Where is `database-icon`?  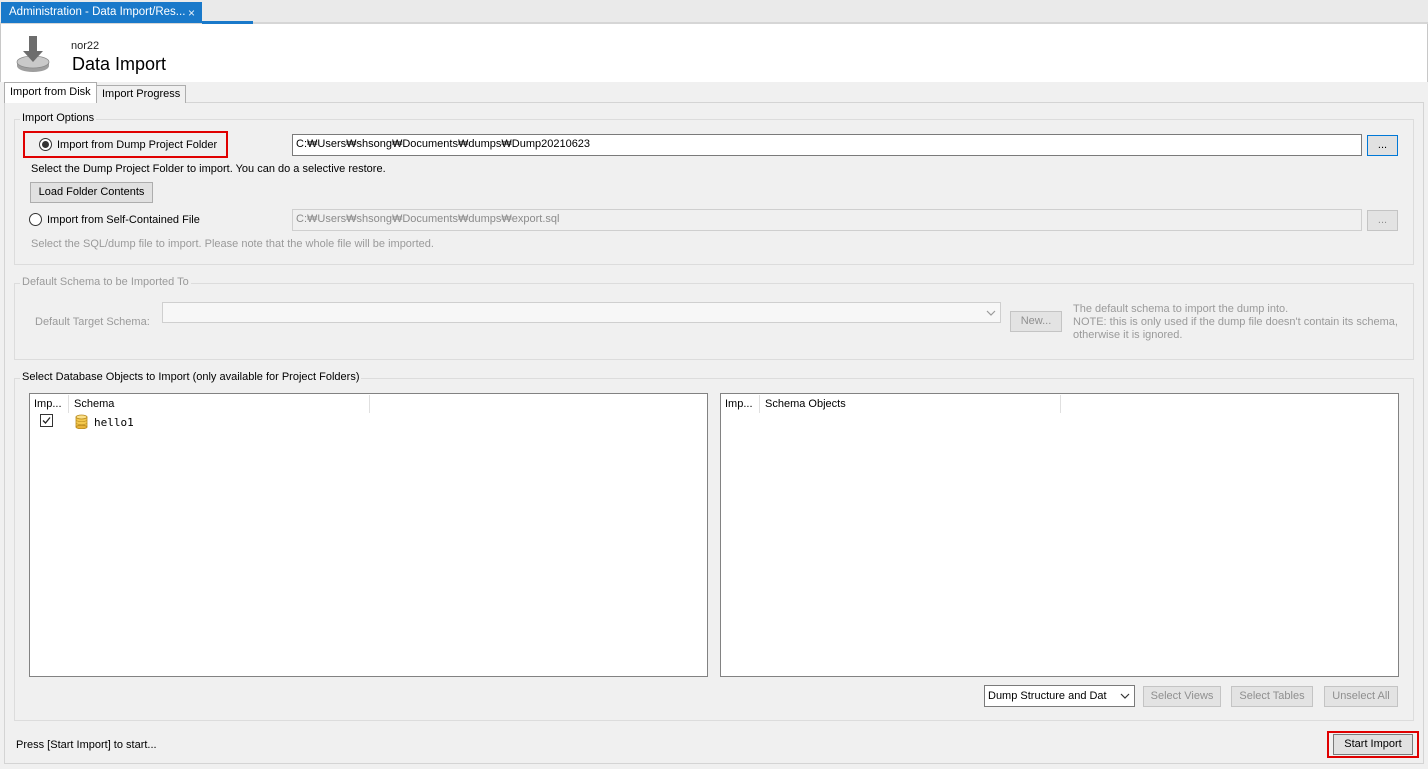 database-icon is located at coordinates (81, 422).